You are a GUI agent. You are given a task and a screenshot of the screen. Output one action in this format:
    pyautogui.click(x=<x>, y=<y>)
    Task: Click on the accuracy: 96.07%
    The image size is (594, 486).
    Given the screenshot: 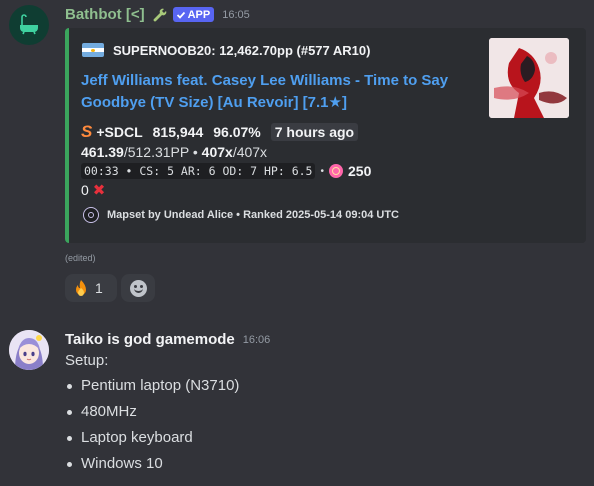 What is the action you would take?
    pyautogui.click(x=237, y=132)
    